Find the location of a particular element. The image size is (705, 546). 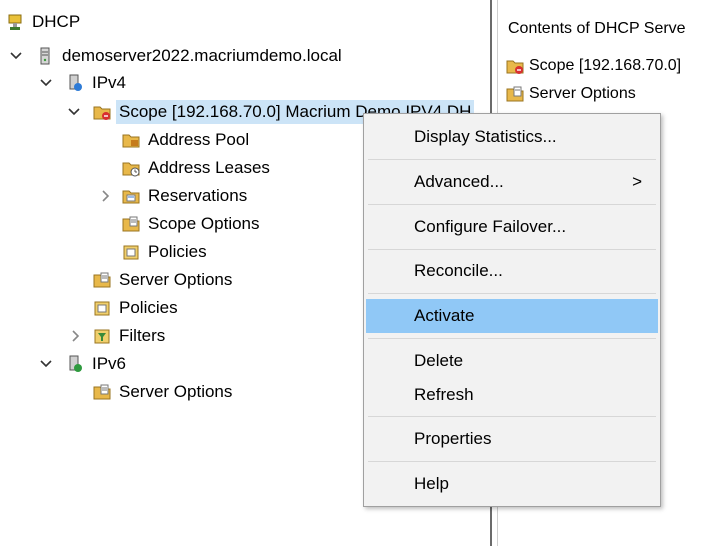

tree-label: demoserver2022.macriumdemo.local is located at coordinates (202, 55).